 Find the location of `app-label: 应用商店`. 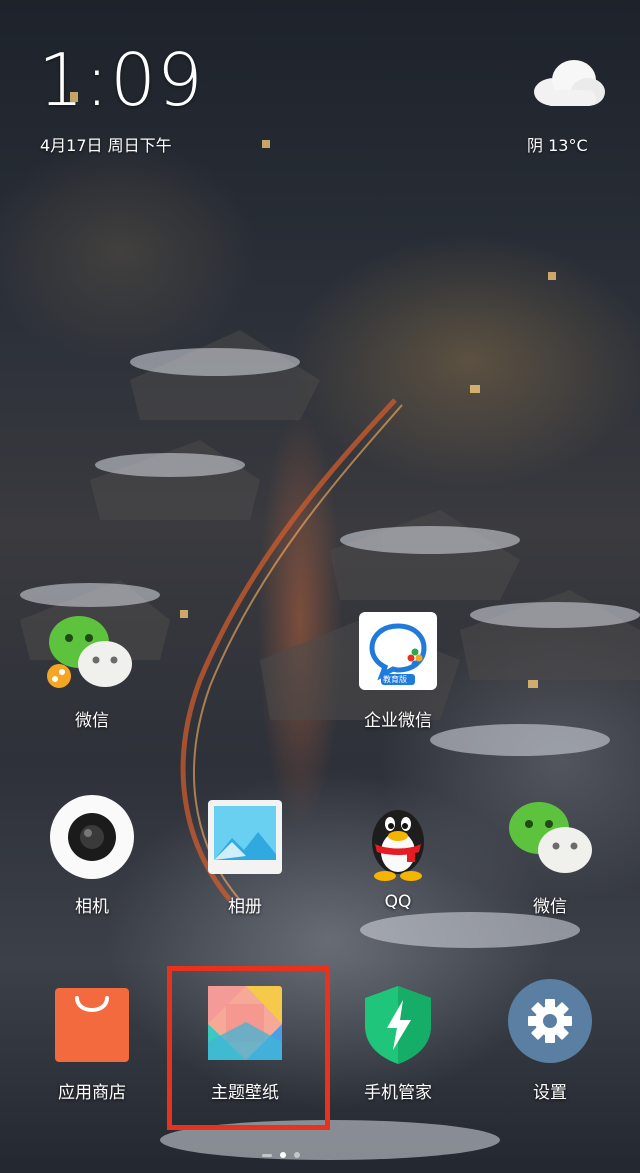

app-label: 应用商店 is located at coordinates (92, 1093).